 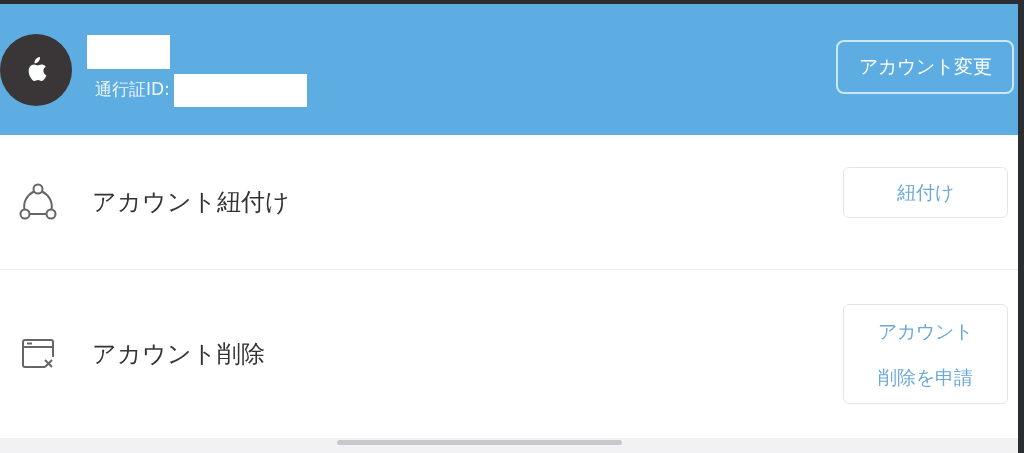 What do you see at coordinates (179, 354) in the screenshot?
I see `row-label: アカウント削除` at bounding box center [179, 354].